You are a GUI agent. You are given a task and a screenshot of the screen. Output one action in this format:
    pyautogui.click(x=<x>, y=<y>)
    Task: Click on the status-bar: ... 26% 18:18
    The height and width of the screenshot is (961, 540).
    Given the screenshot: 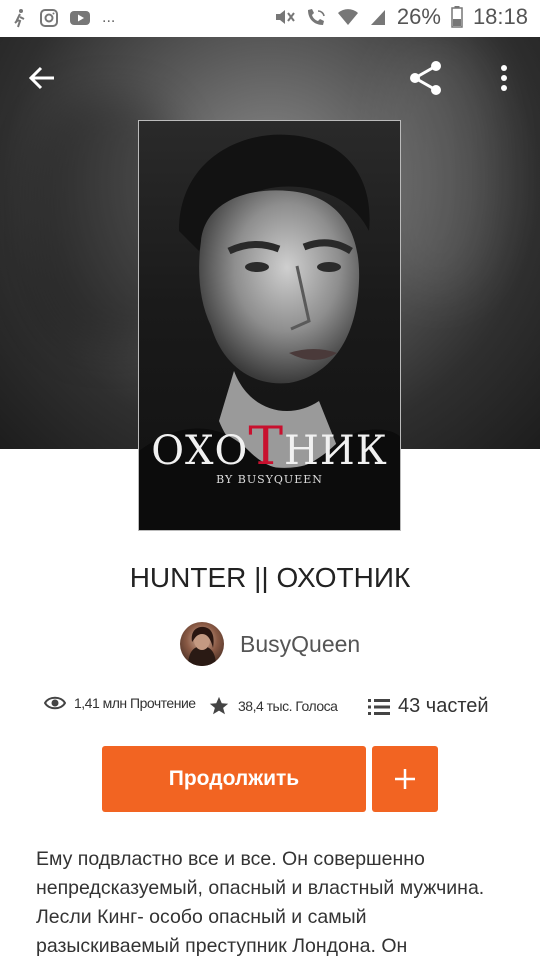 What is the action you would take?
    pyautogui.click(x=270, y=18)
    